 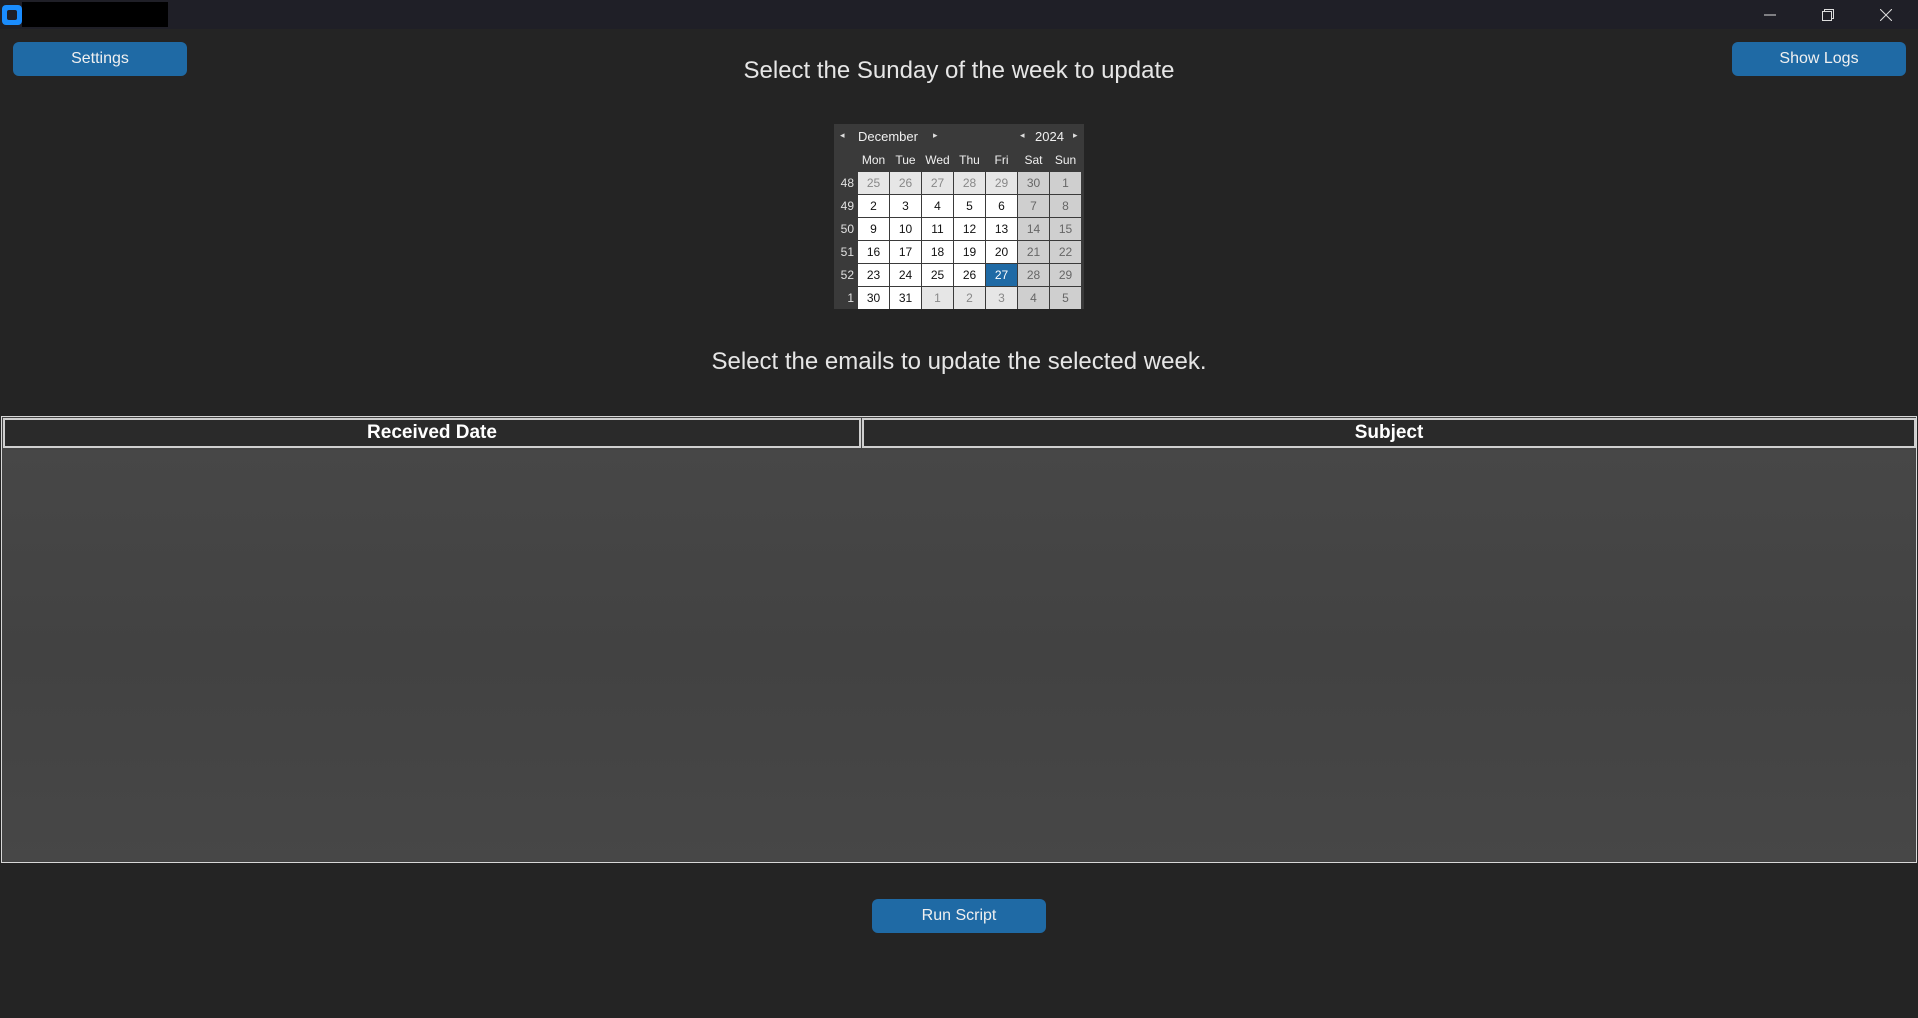 What do you see at coordinates (847, 275) in the screenshot?
I see `week-number: 52` at bounding box center [847, 275].